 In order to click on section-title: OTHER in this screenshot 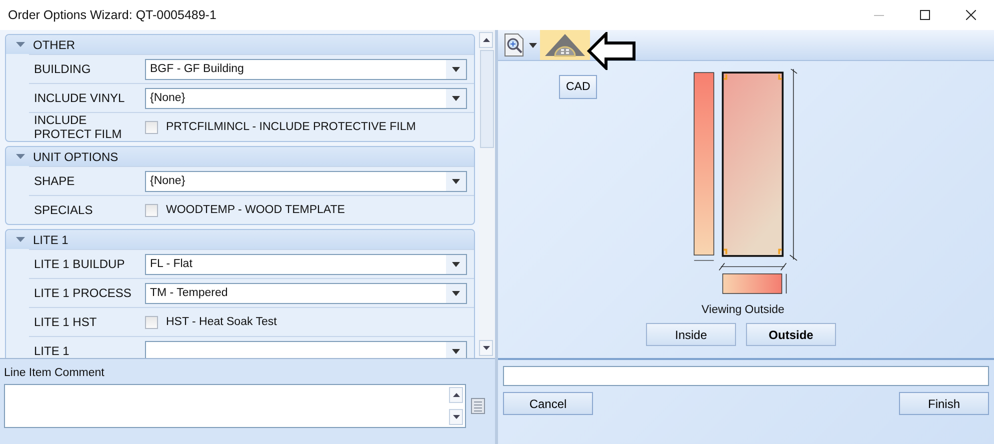, I will do `click(54, 45)`.